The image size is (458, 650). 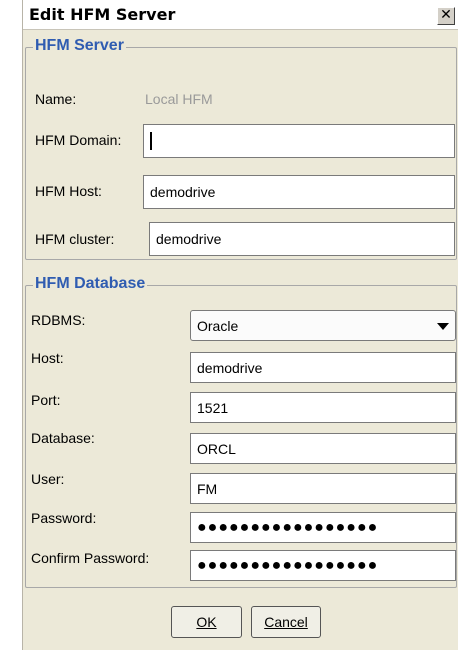 I want to click on host-label: Host:, so click(x=47, y=358).